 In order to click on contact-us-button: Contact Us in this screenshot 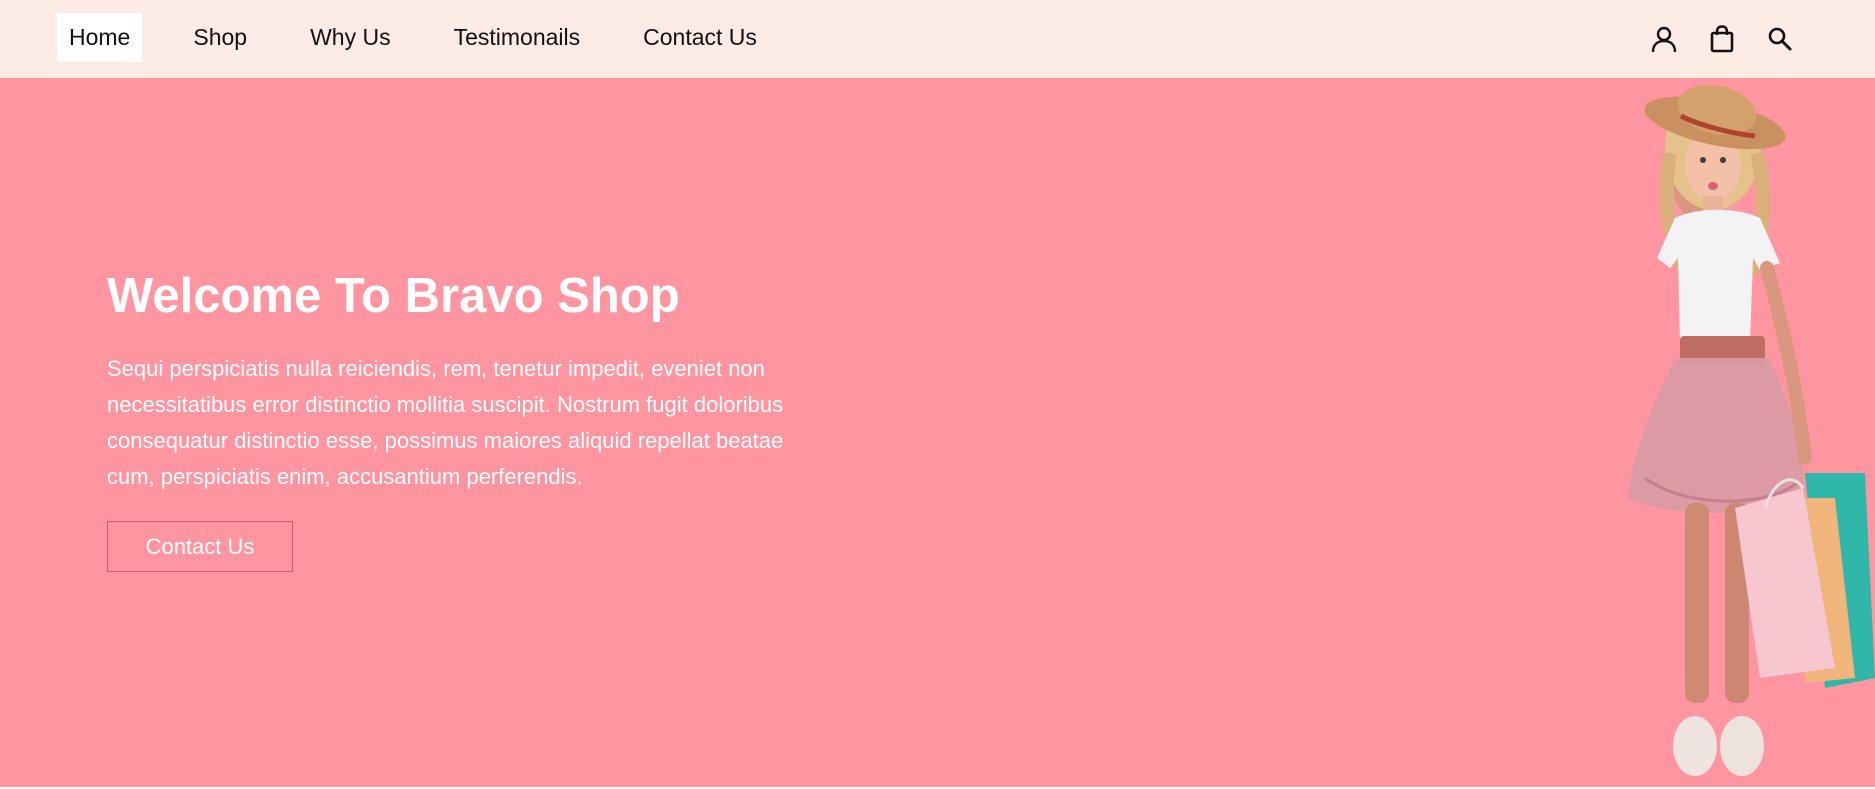, I will do `click(200, 546)`.